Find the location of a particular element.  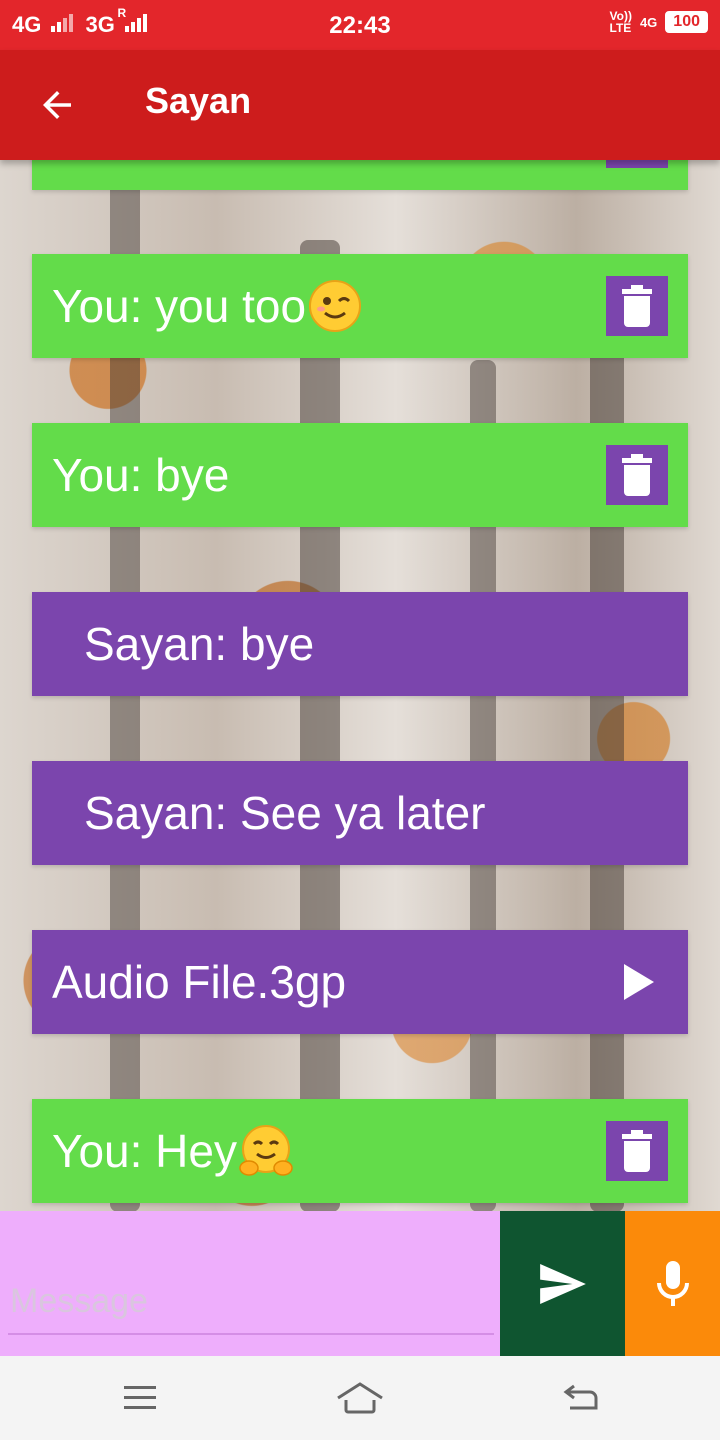

play-icon is located at coordinates (638, 982).